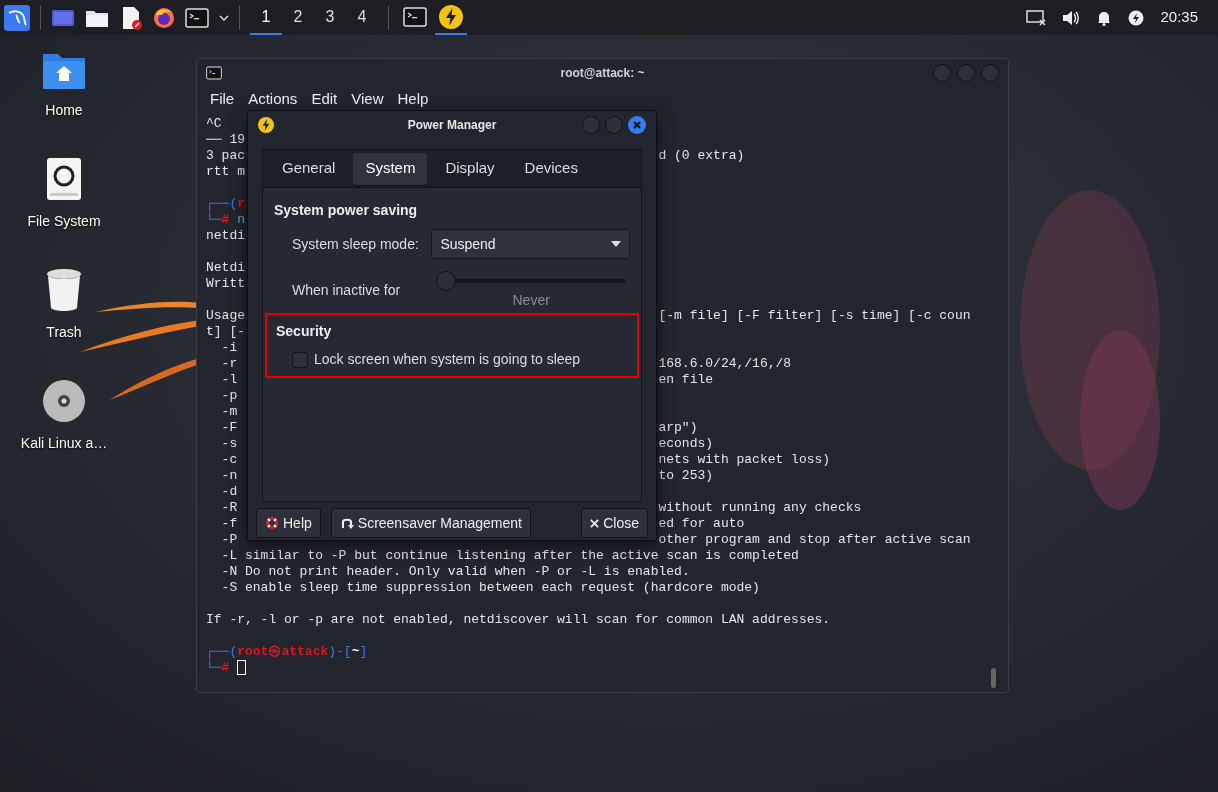 This screenshot has width=1218, height=792. Describe the element at coordinates (324, 99) in the screenshot. I see `menu-item: Edit` at that location.